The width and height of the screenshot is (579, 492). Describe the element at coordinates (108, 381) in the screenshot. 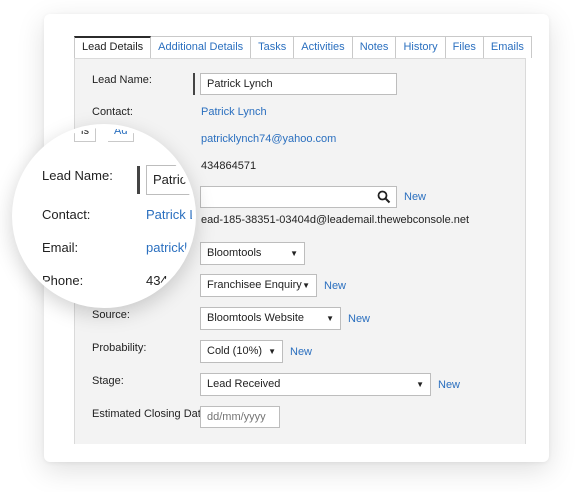

I see `stage-label: Stage:` at that location.